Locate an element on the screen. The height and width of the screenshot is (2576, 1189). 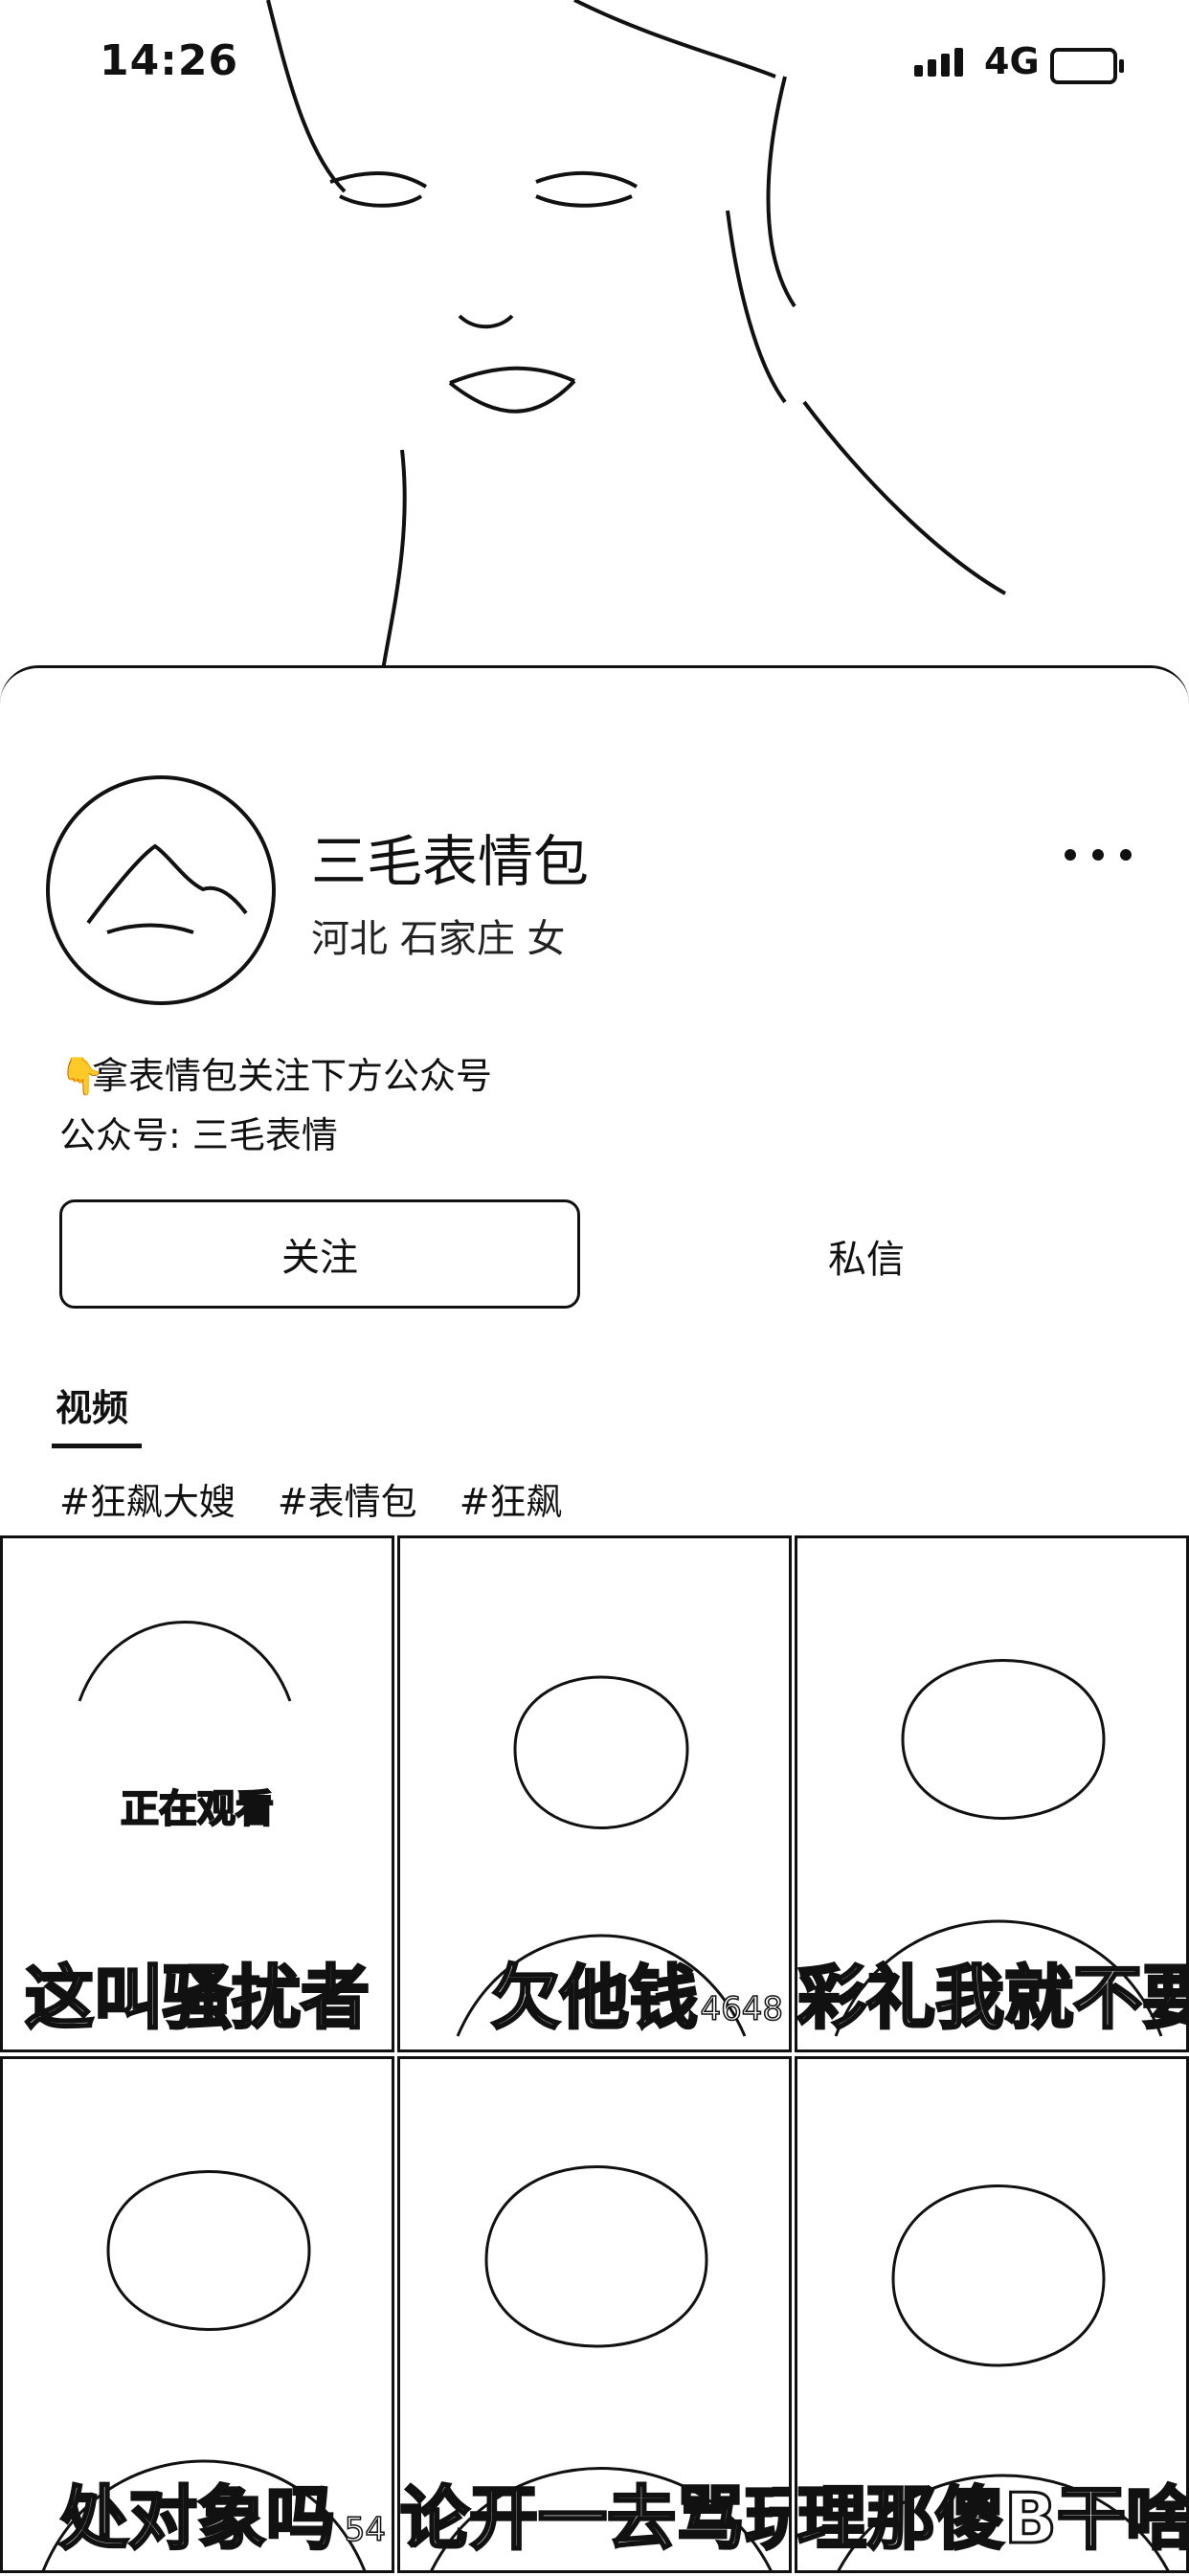
view-count: 4648 is located at coordinates (742, 2009).